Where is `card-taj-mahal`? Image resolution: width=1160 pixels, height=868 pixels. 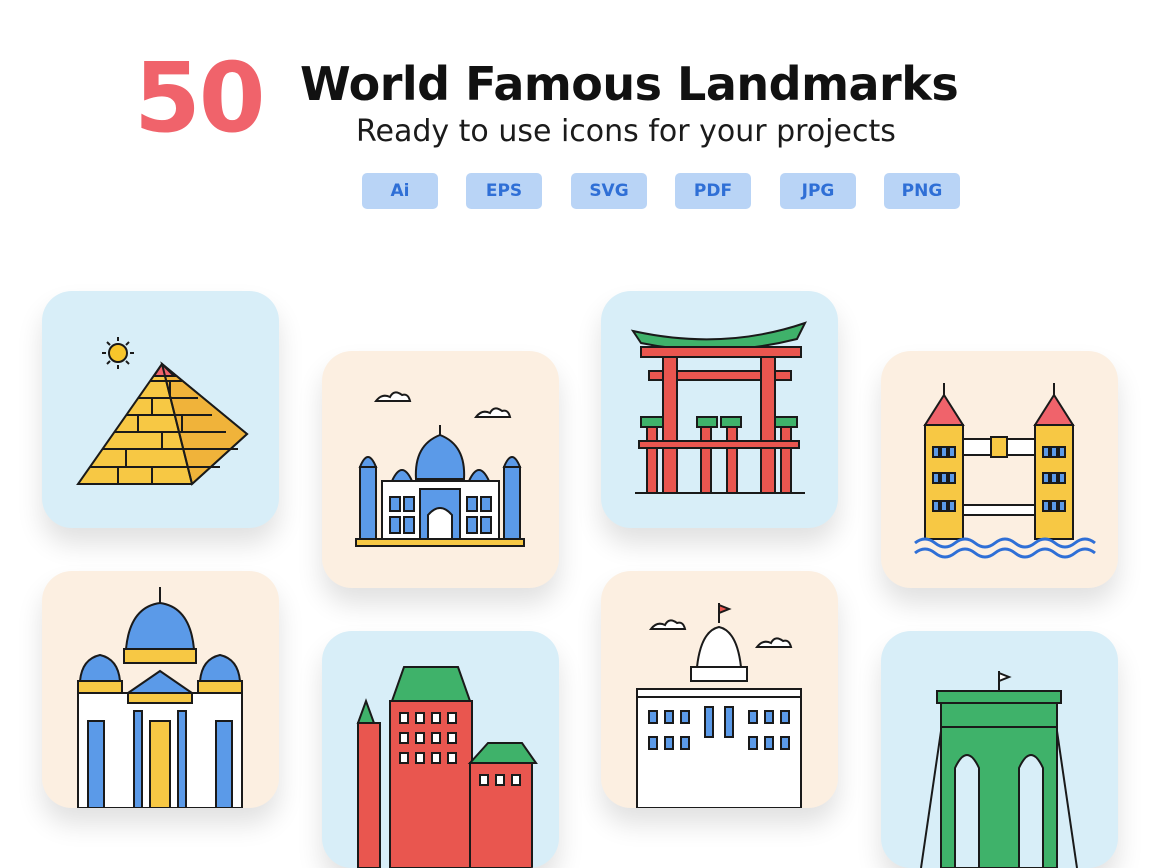 card-taj-mahal is located at coordinates (440, 469).